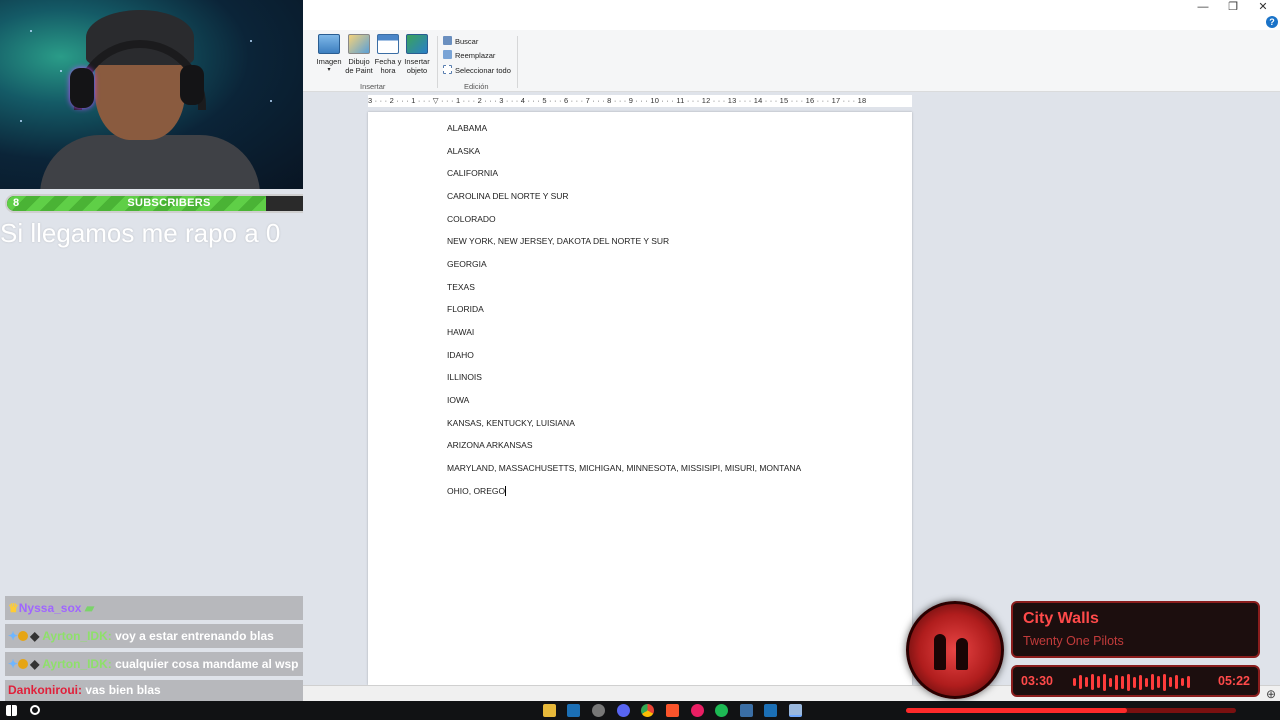 The image size is (1280, 720). What do you see at coordinates (477, 71) in the screenshot?
I see `select-all-button: Seleccionar todo` at bounding box center [477, 71].